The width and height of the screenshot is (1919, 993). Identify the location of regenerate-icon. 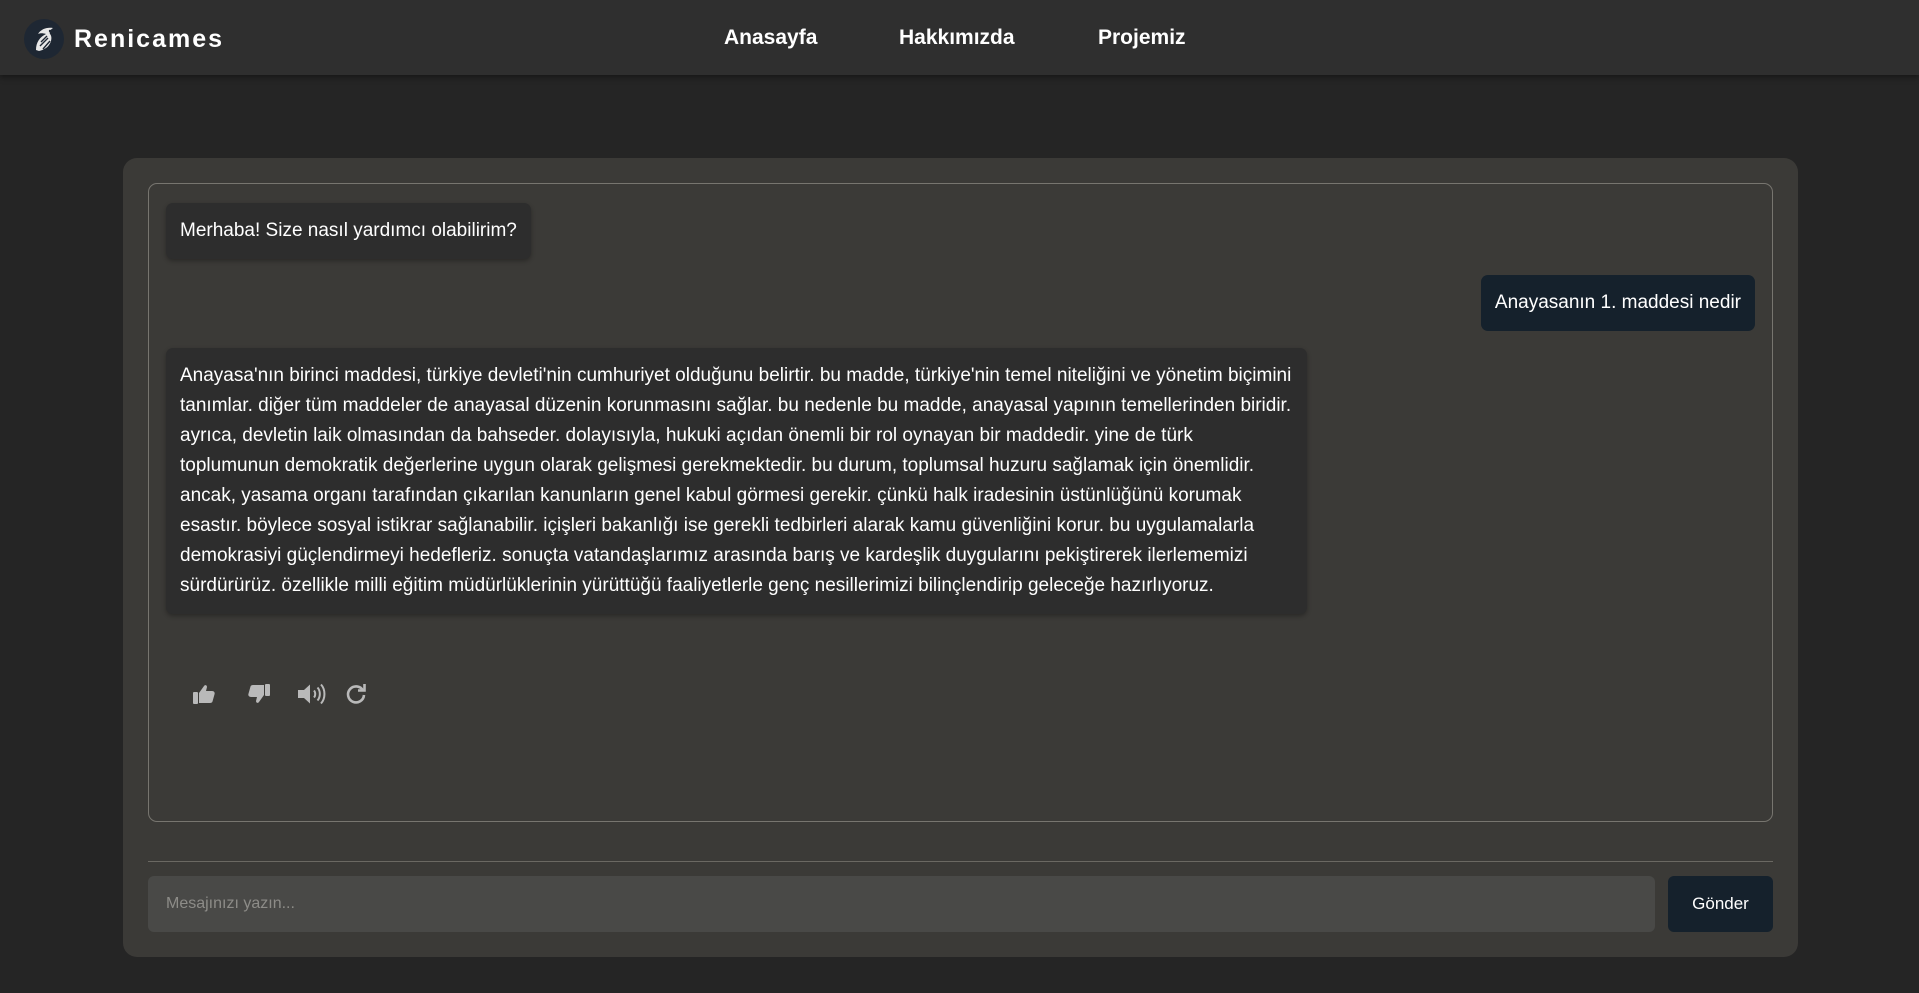
(356, 694).